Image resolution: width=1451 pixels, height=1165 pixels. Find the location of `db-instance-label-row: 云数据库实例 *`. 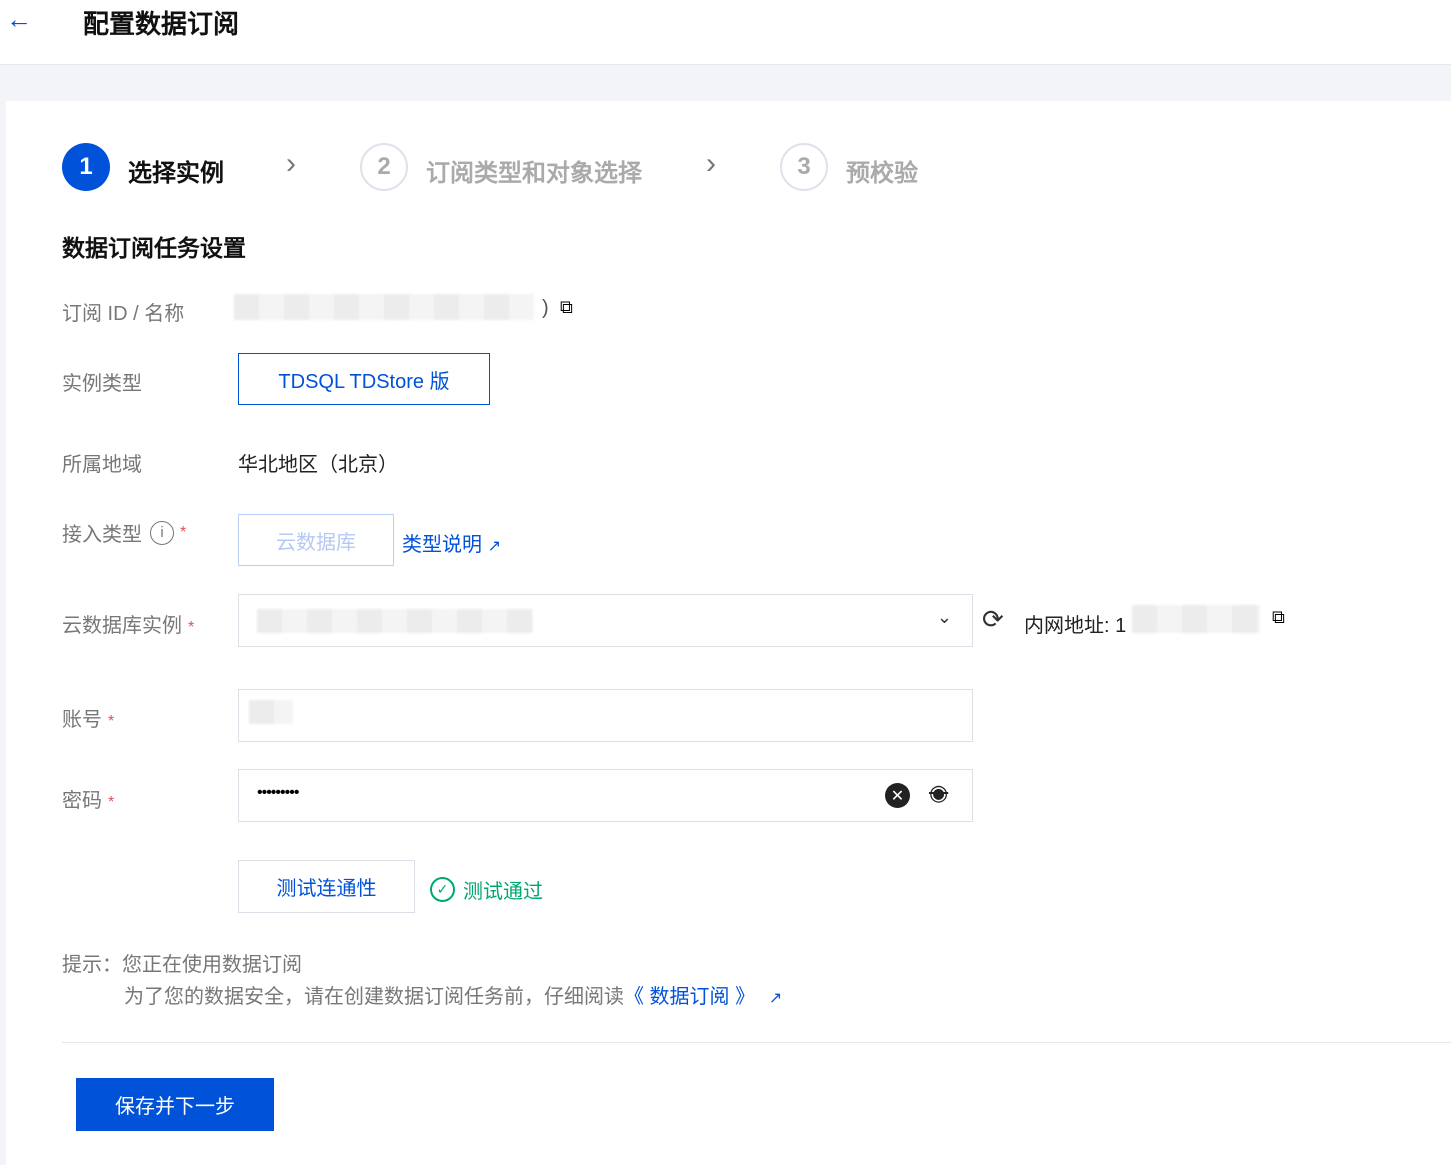

db-instance-label-row: 云数据库实例 * is located at coordinates (128, 623).